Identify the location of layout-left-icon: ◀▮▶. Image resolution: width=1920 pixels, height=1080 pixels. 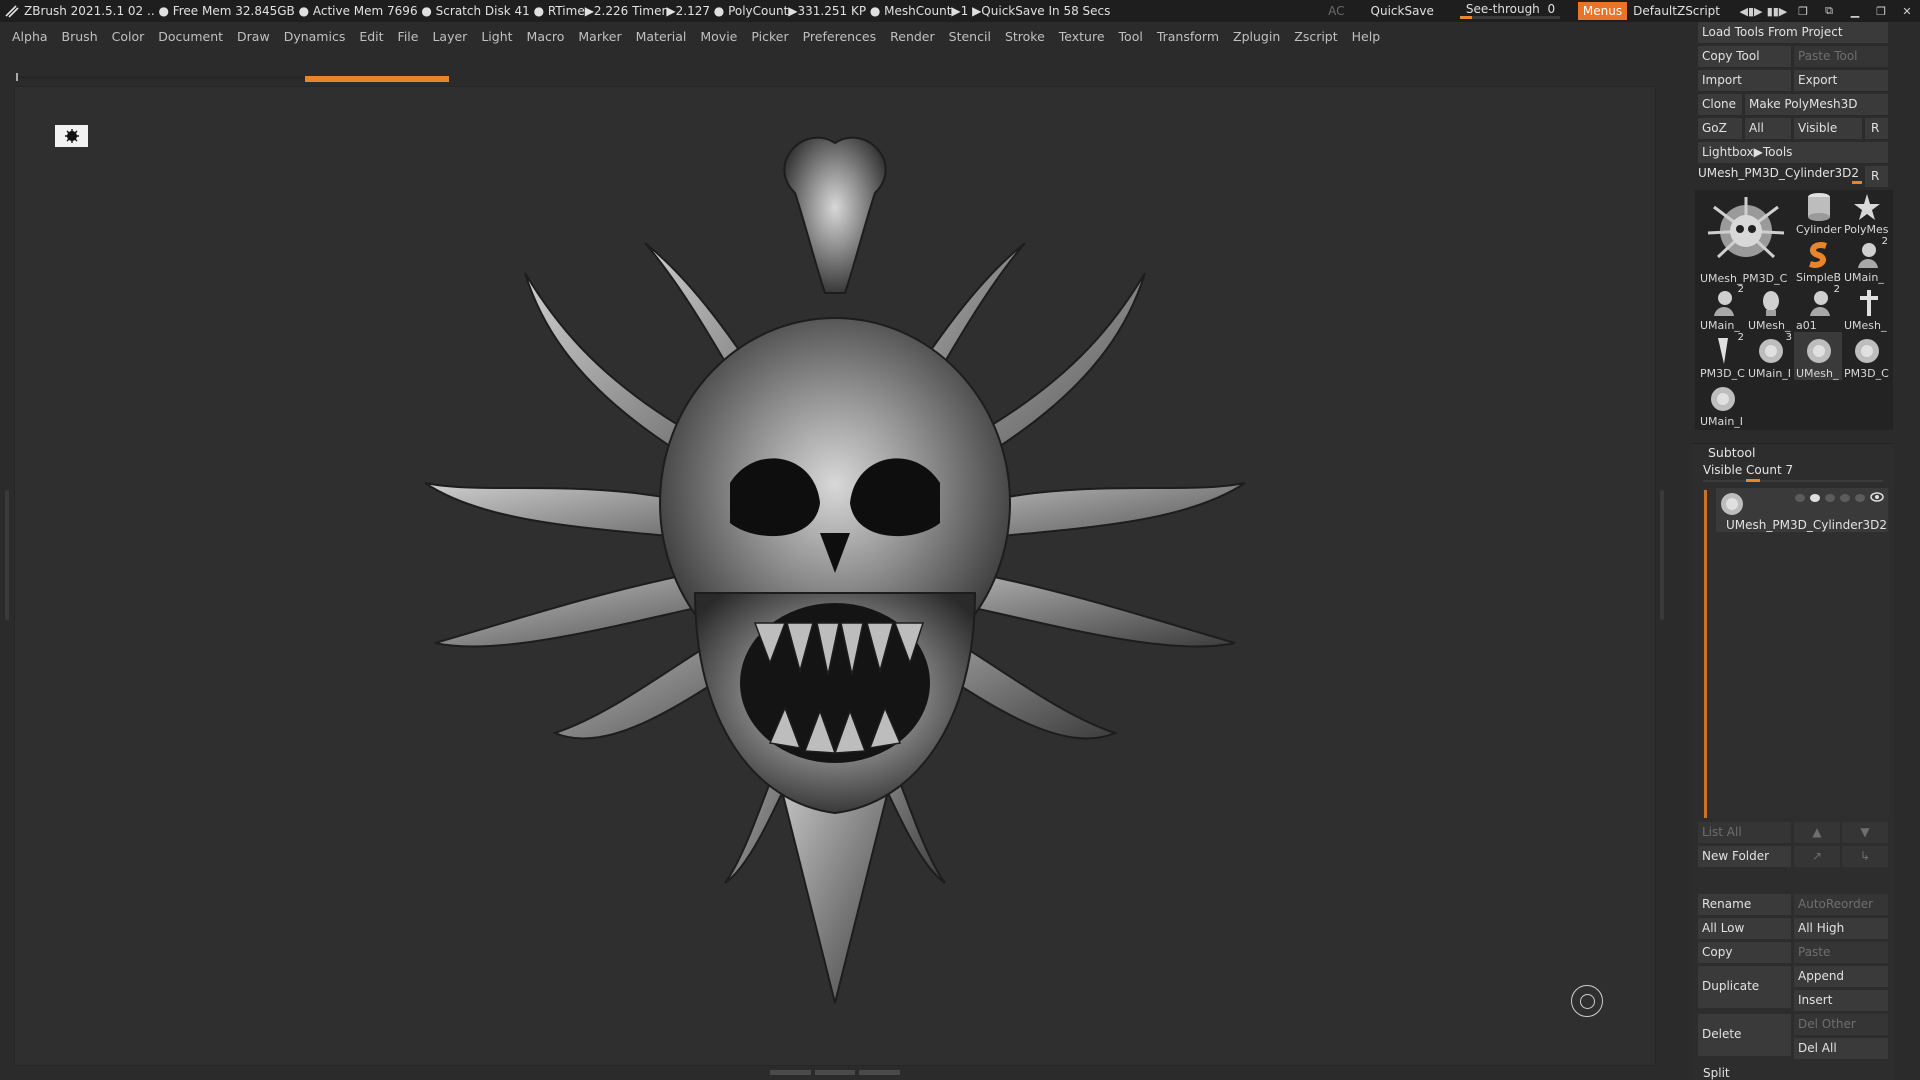
(1751, 11).